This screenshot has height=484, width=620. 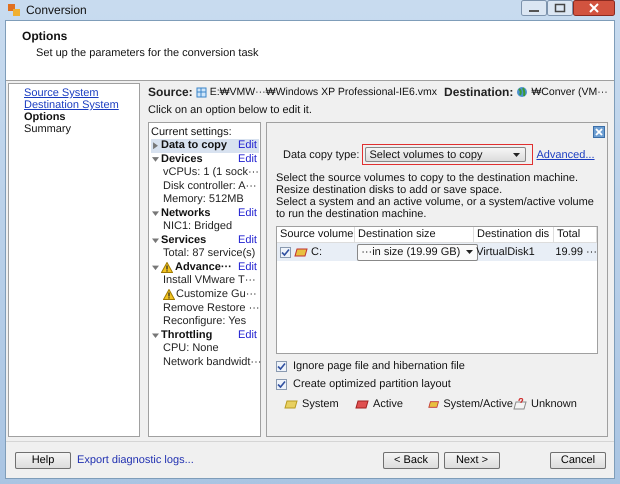 What do you see at coordinates (56, 10) in the screenshot?
I see `window-title: Conversion` at bounding box center [56, 10].